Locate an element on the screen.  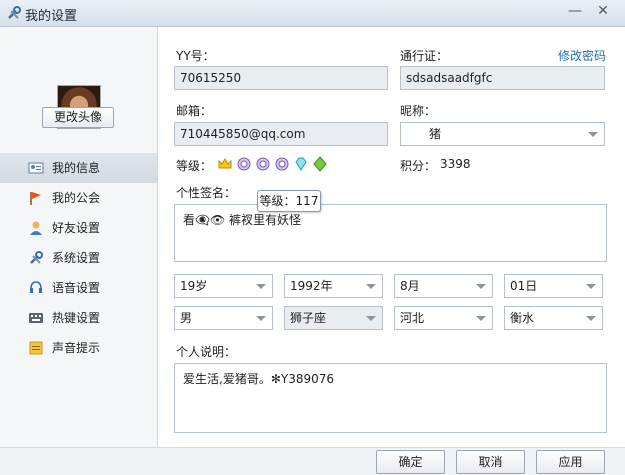
signature-input: 看👁‍🗨👁 裤衩里有妖怪 is located at coordinates (390, 233).